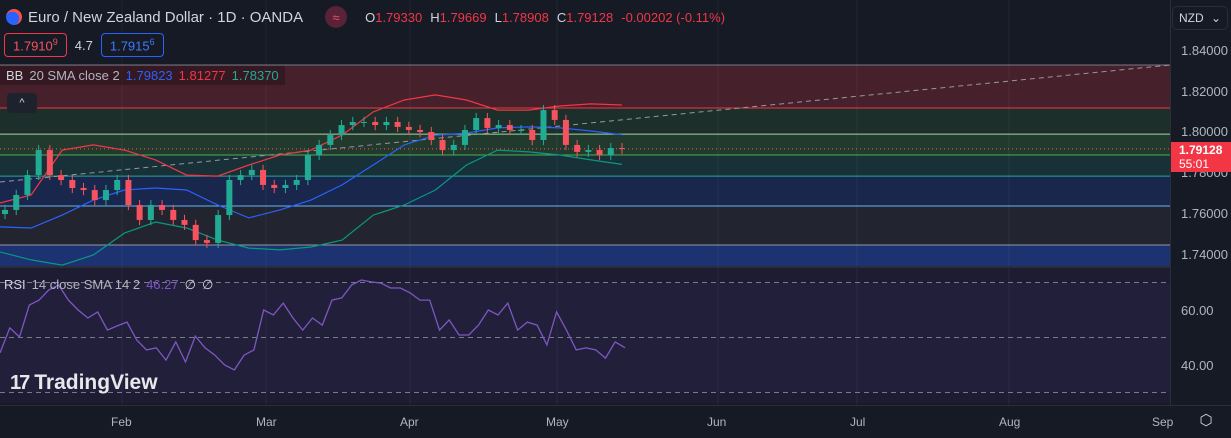  What do you see at coordinates (1191, 18) in the screenshot?
I see `currency-label: NZD` at bounding box center [1191, 18].